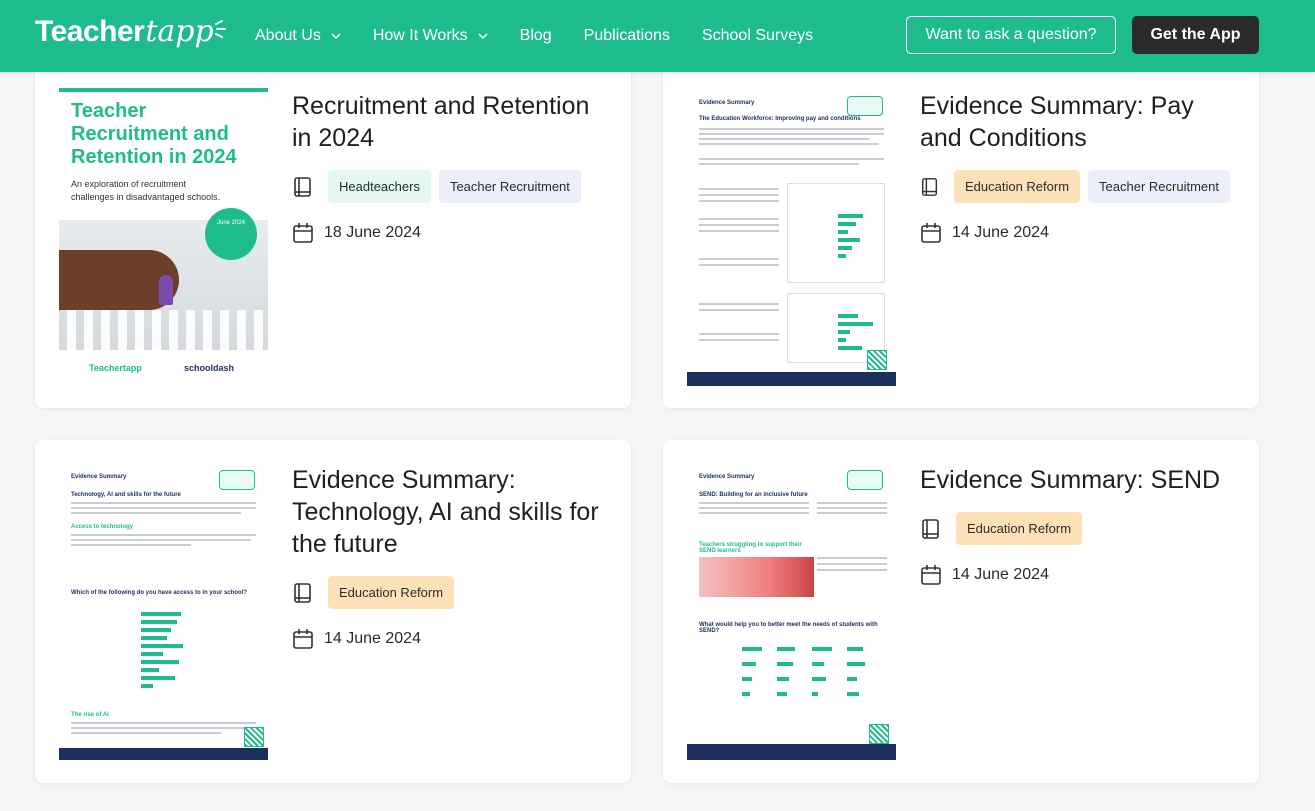  Describe the element at coordinates (303, 233) in the screenshot. I see `calendar-icon` at that location.